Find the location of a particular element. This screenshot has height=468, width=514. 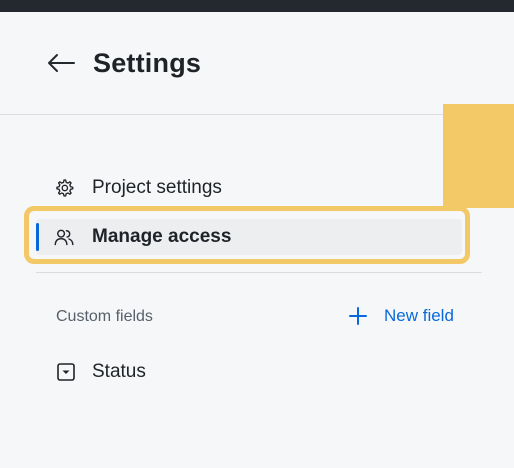

new-field-label: New field is located at coordinates (419, 315).